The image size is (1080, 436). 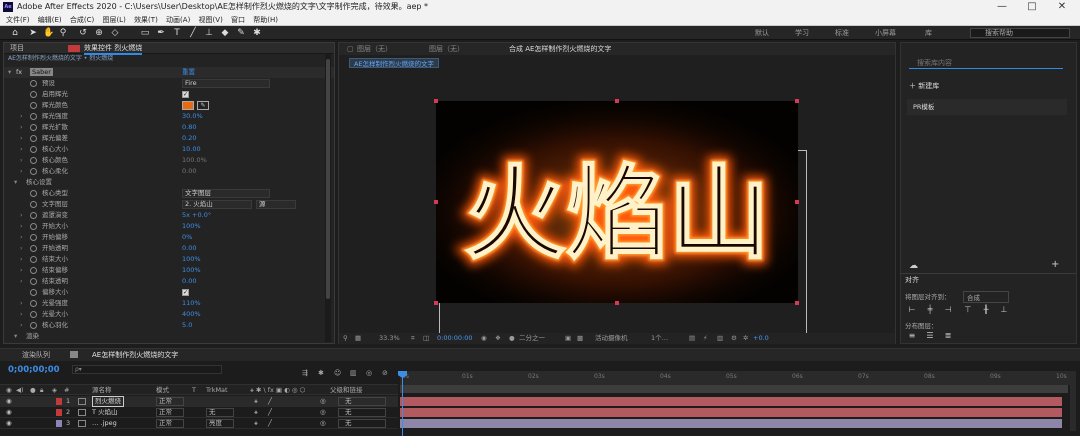 What do you see at coordinates (102, 390) in the screenshot?
I see `source-name-header: 源名称` at bounding box center [102, 390].